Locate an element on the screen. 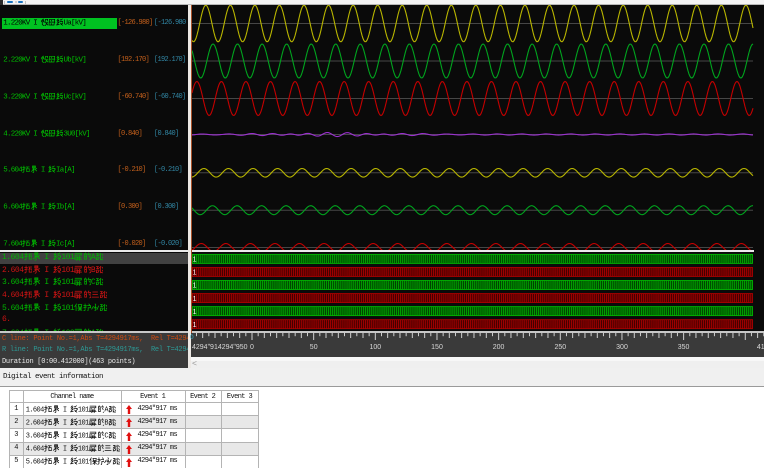 The height and width of the screenshot is (468, 764). svg-text: 350 is located at coordinates (684, 347).